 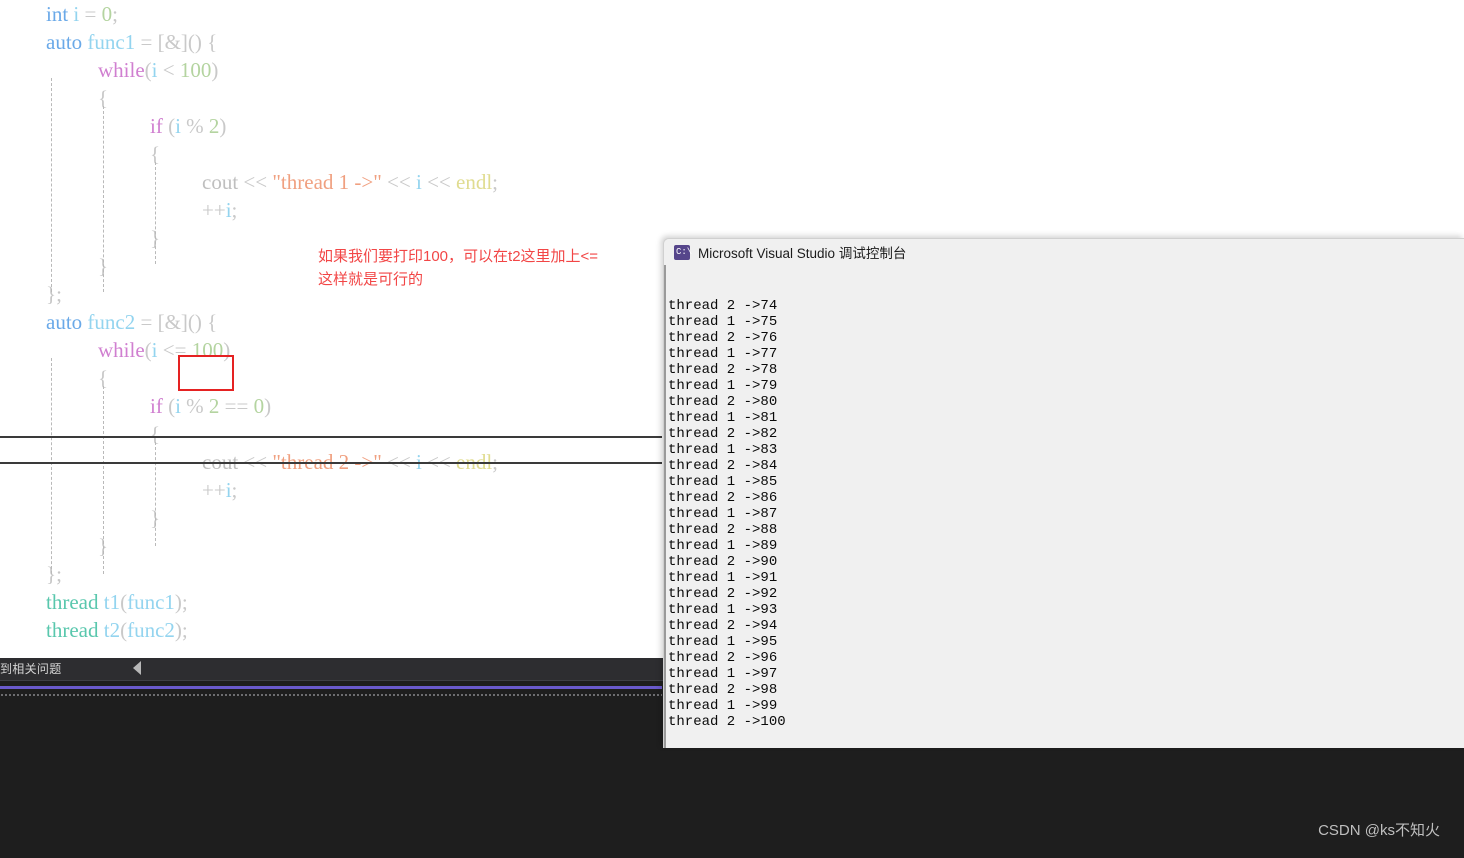 I want to click on code-line: int i = 0;, so click(x=249, y=14).